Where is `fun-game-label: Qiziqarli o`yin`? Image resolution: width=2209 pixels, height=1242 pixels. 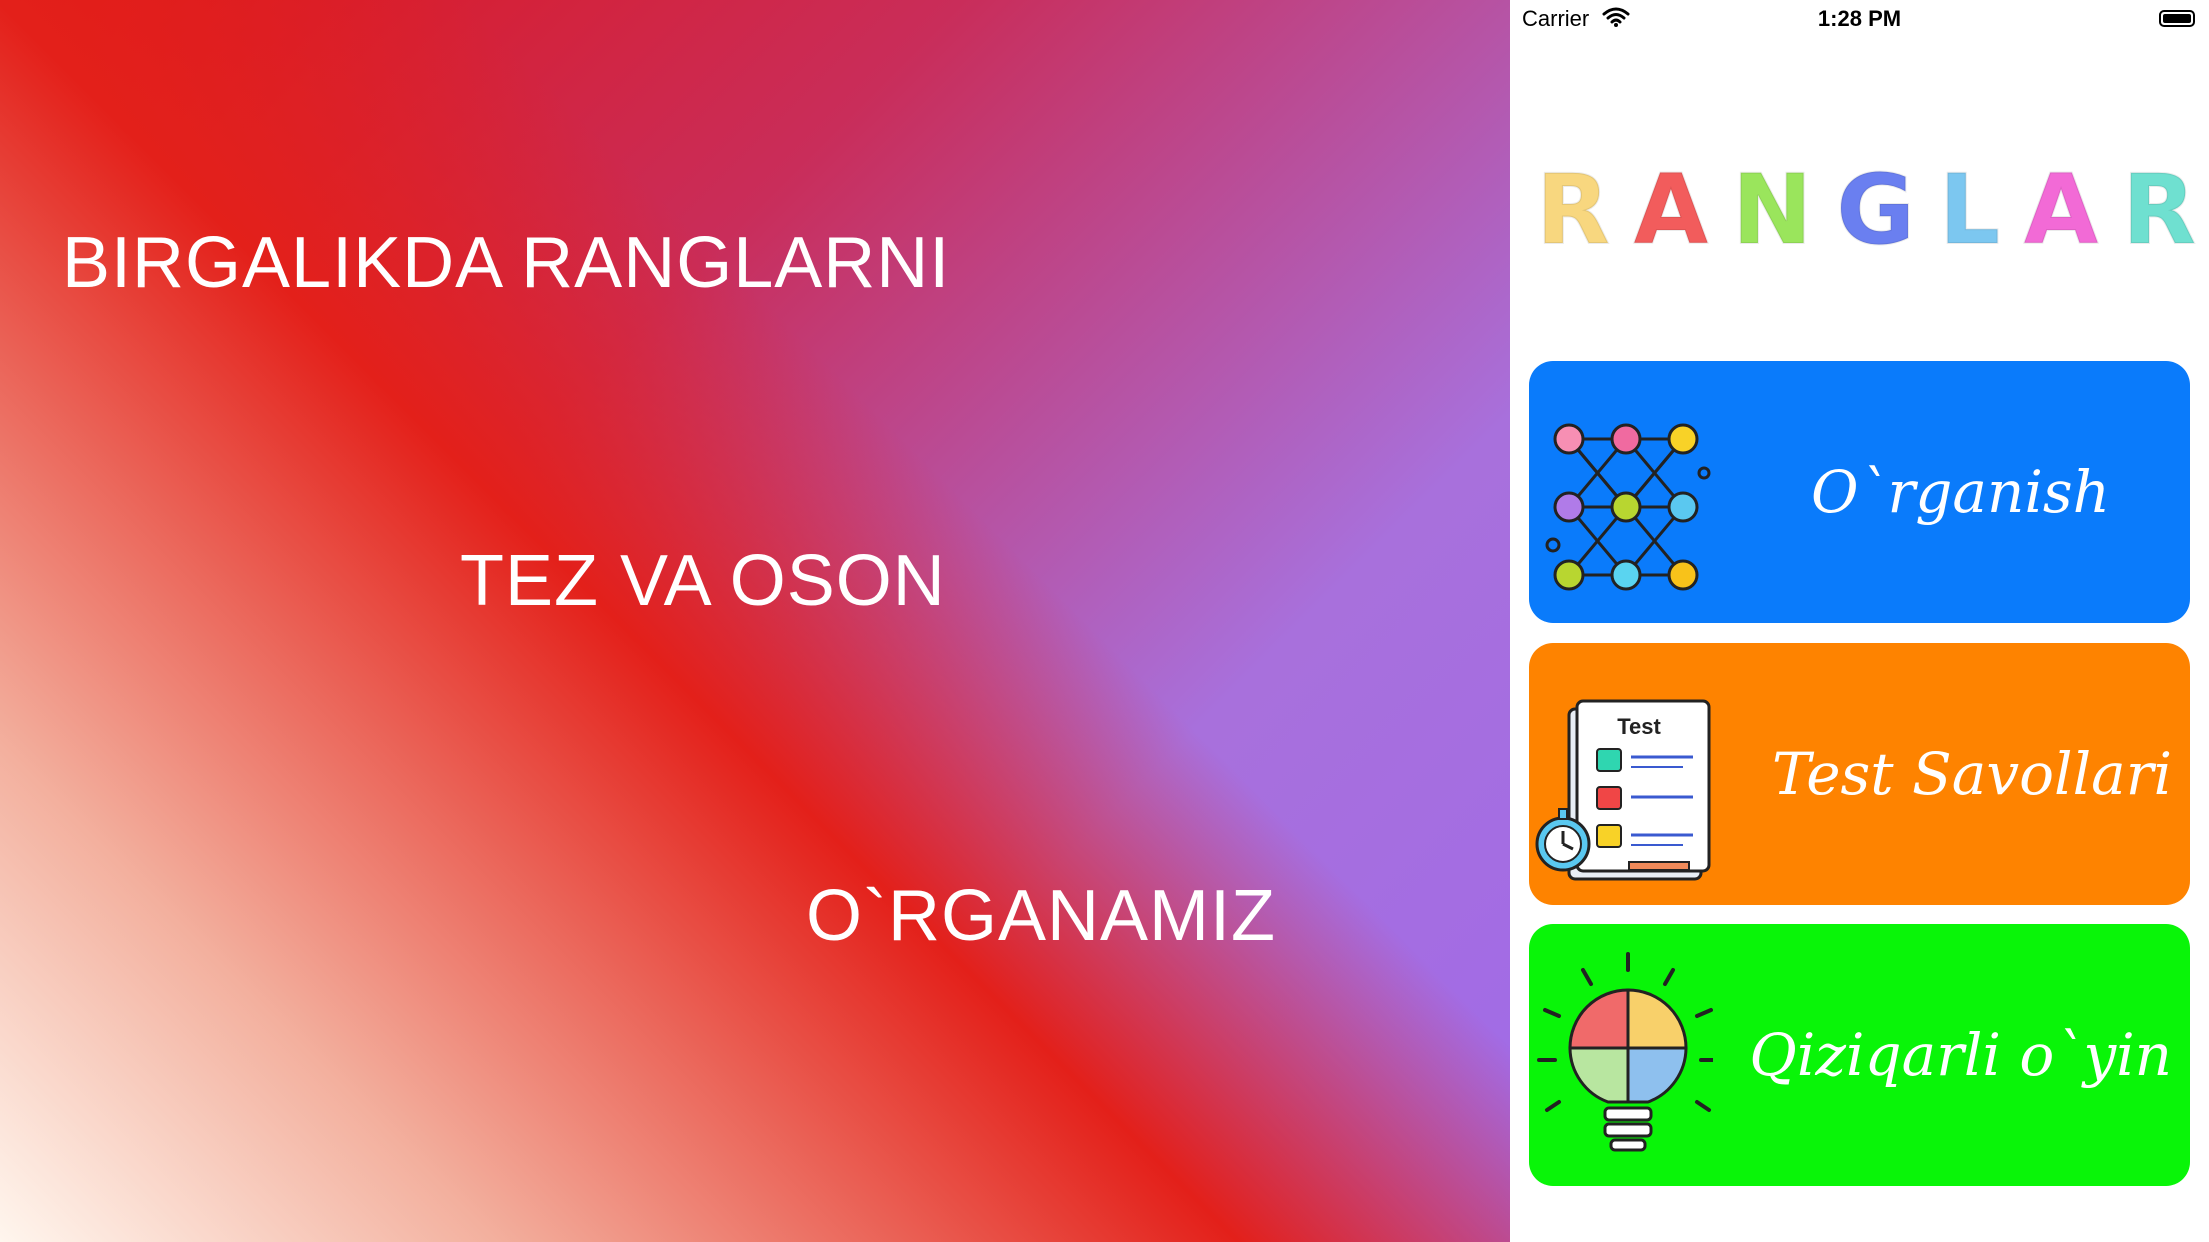 fun-game-label: Qiziqarli o`yin is located at coordinates (1960, 1055).